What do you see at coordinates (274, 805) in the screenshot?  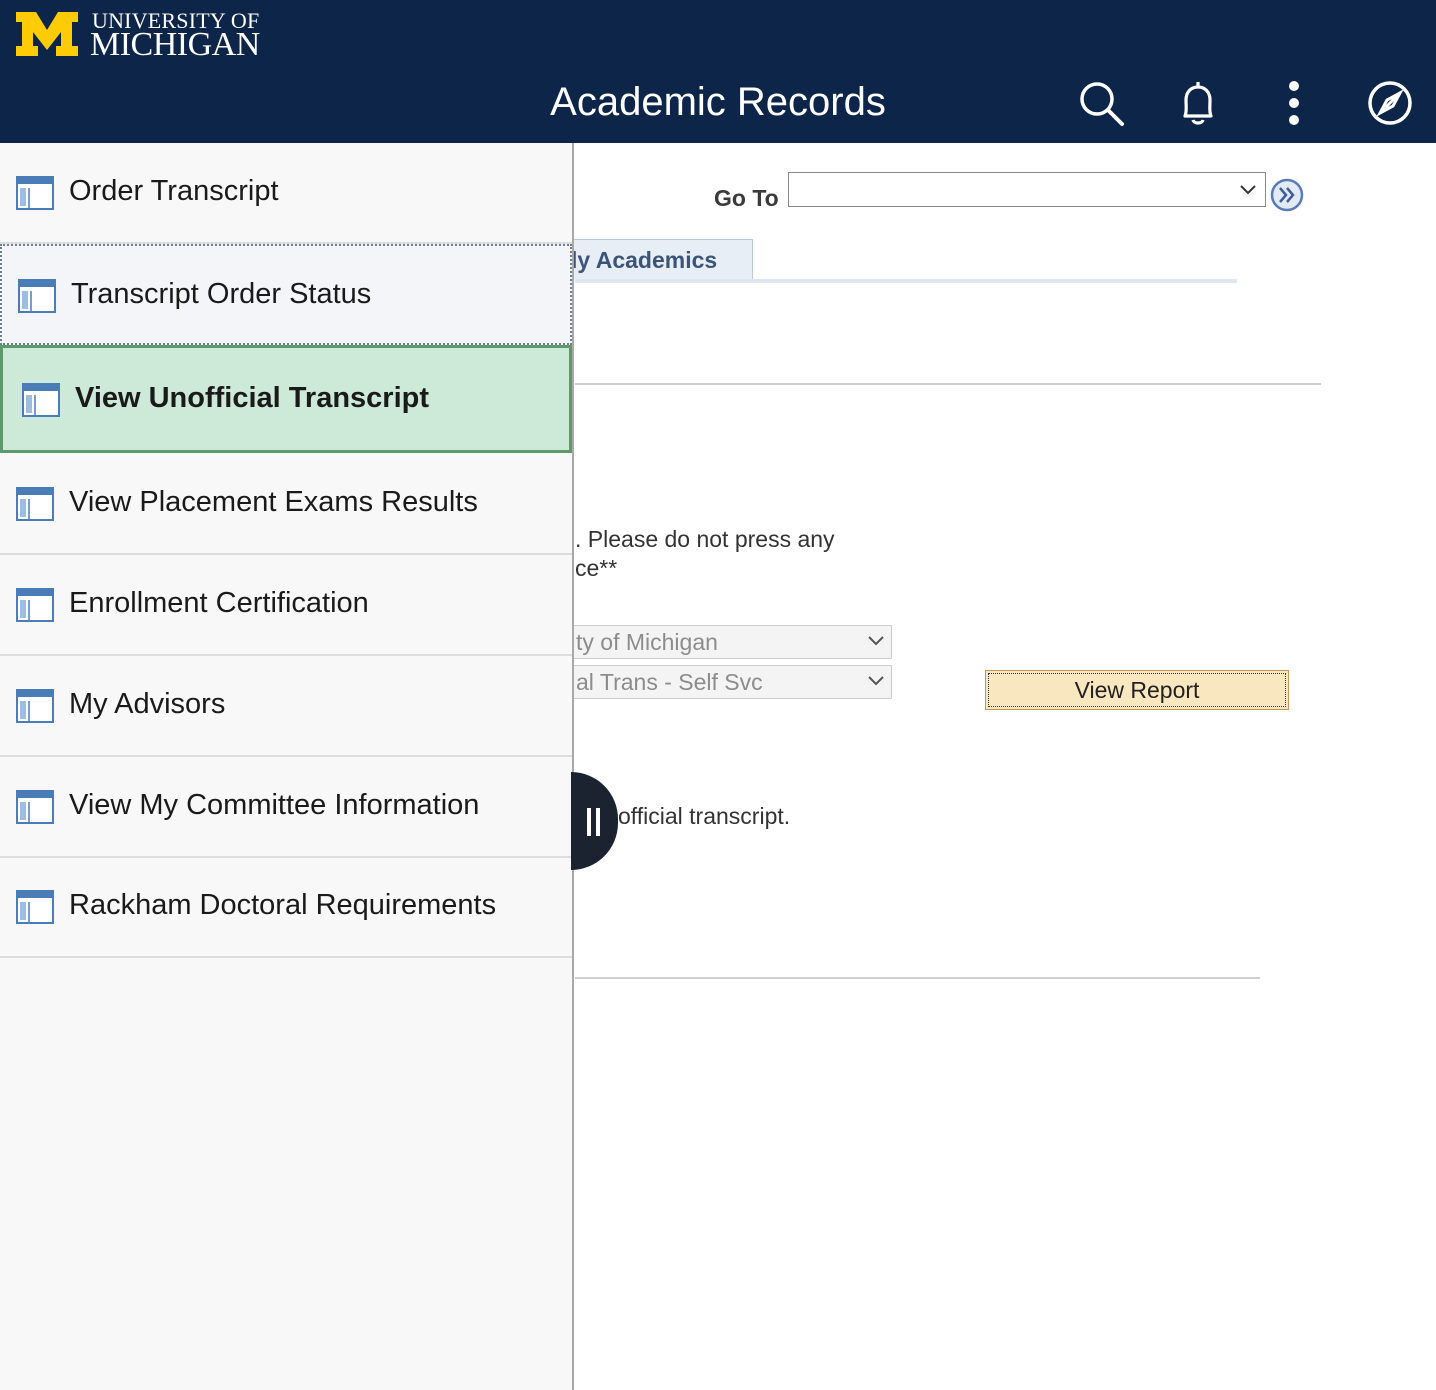 I see `sidebar-item-label: View My Committee Information` at bounding box center [274, 805].